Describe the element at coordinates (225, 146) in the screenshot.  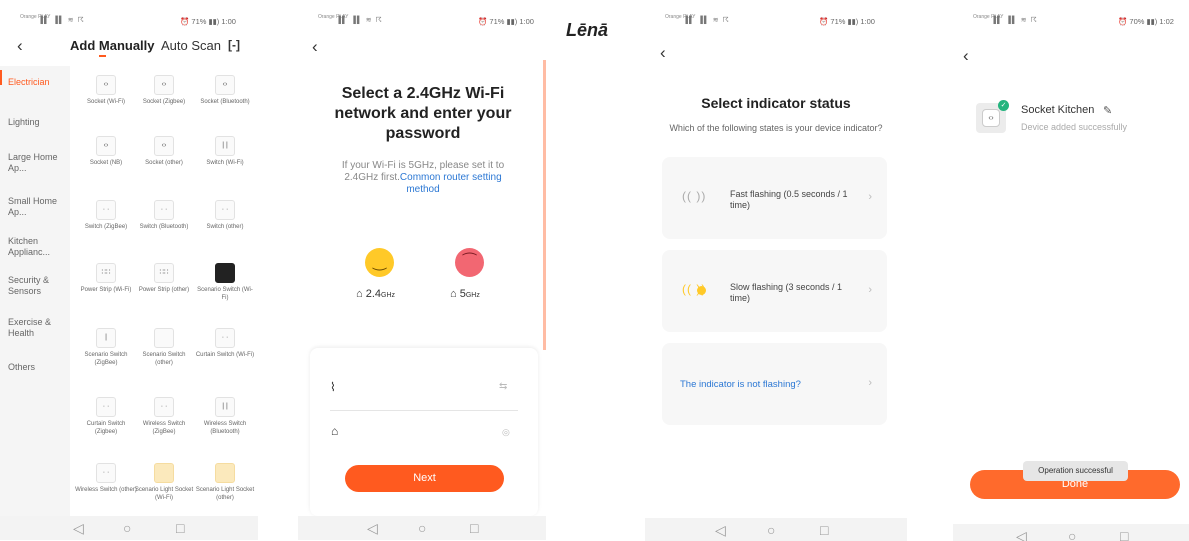
I see `device-icon: | |` at that location.